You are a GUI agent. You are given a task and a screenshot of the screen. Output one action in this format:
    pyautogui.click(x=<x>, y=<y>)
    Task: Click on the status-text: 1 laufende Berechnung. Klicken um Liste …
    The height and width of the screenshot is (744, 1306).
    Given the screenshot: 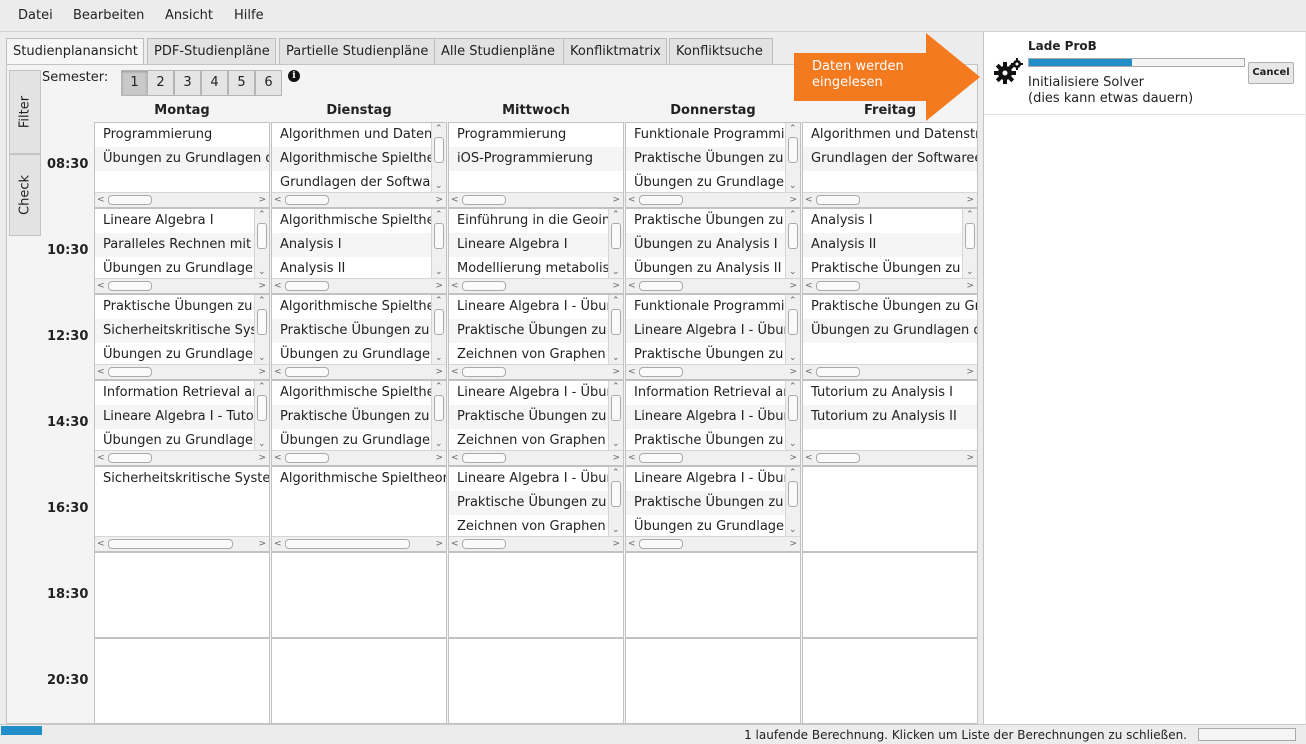 What is the action you would take?
    pyautogui.click(x=965, y=735)
    